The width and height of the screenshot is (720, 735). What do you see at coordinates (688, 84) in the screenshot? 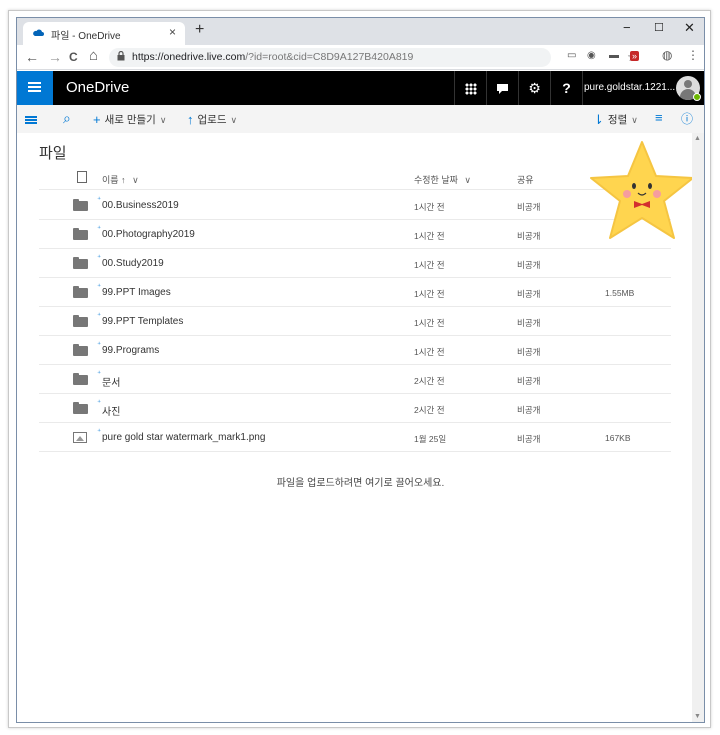
I see `avatar-head` at bounding box center [688, 84].